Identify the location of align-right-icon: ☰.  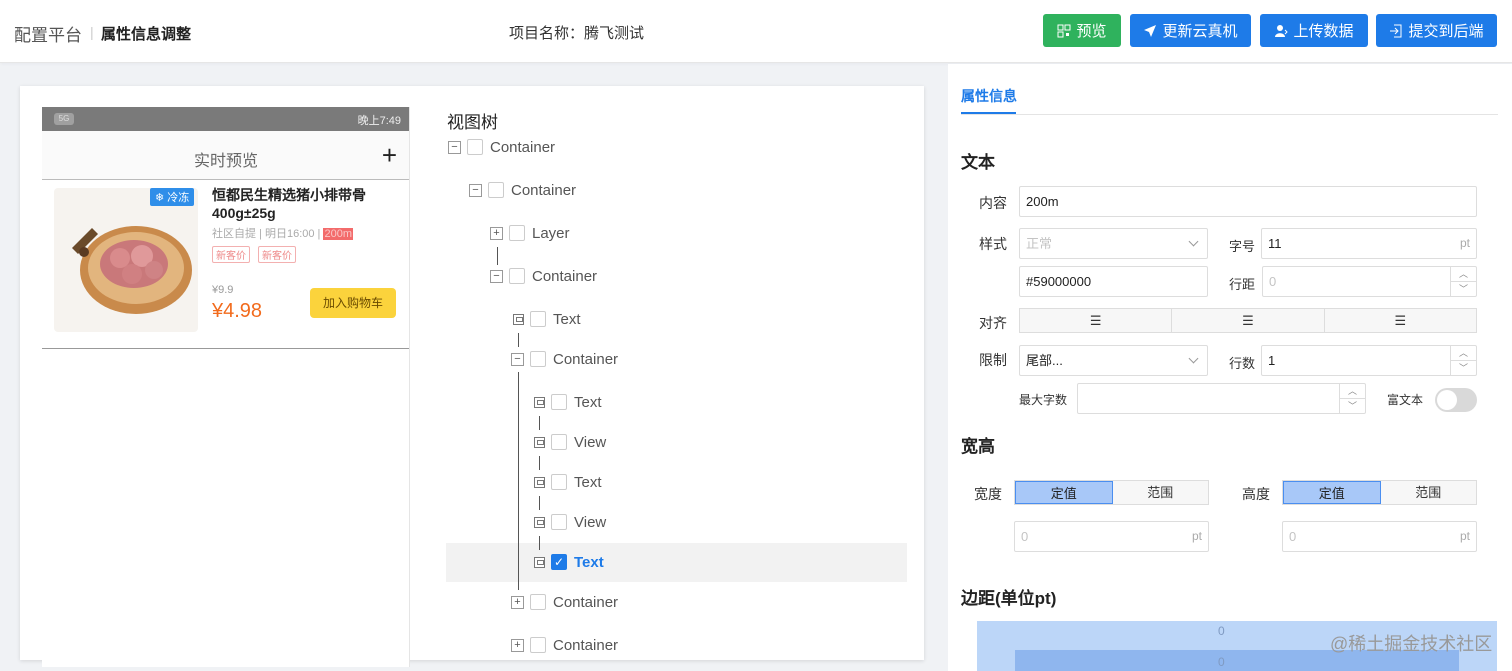
(1400, 320).